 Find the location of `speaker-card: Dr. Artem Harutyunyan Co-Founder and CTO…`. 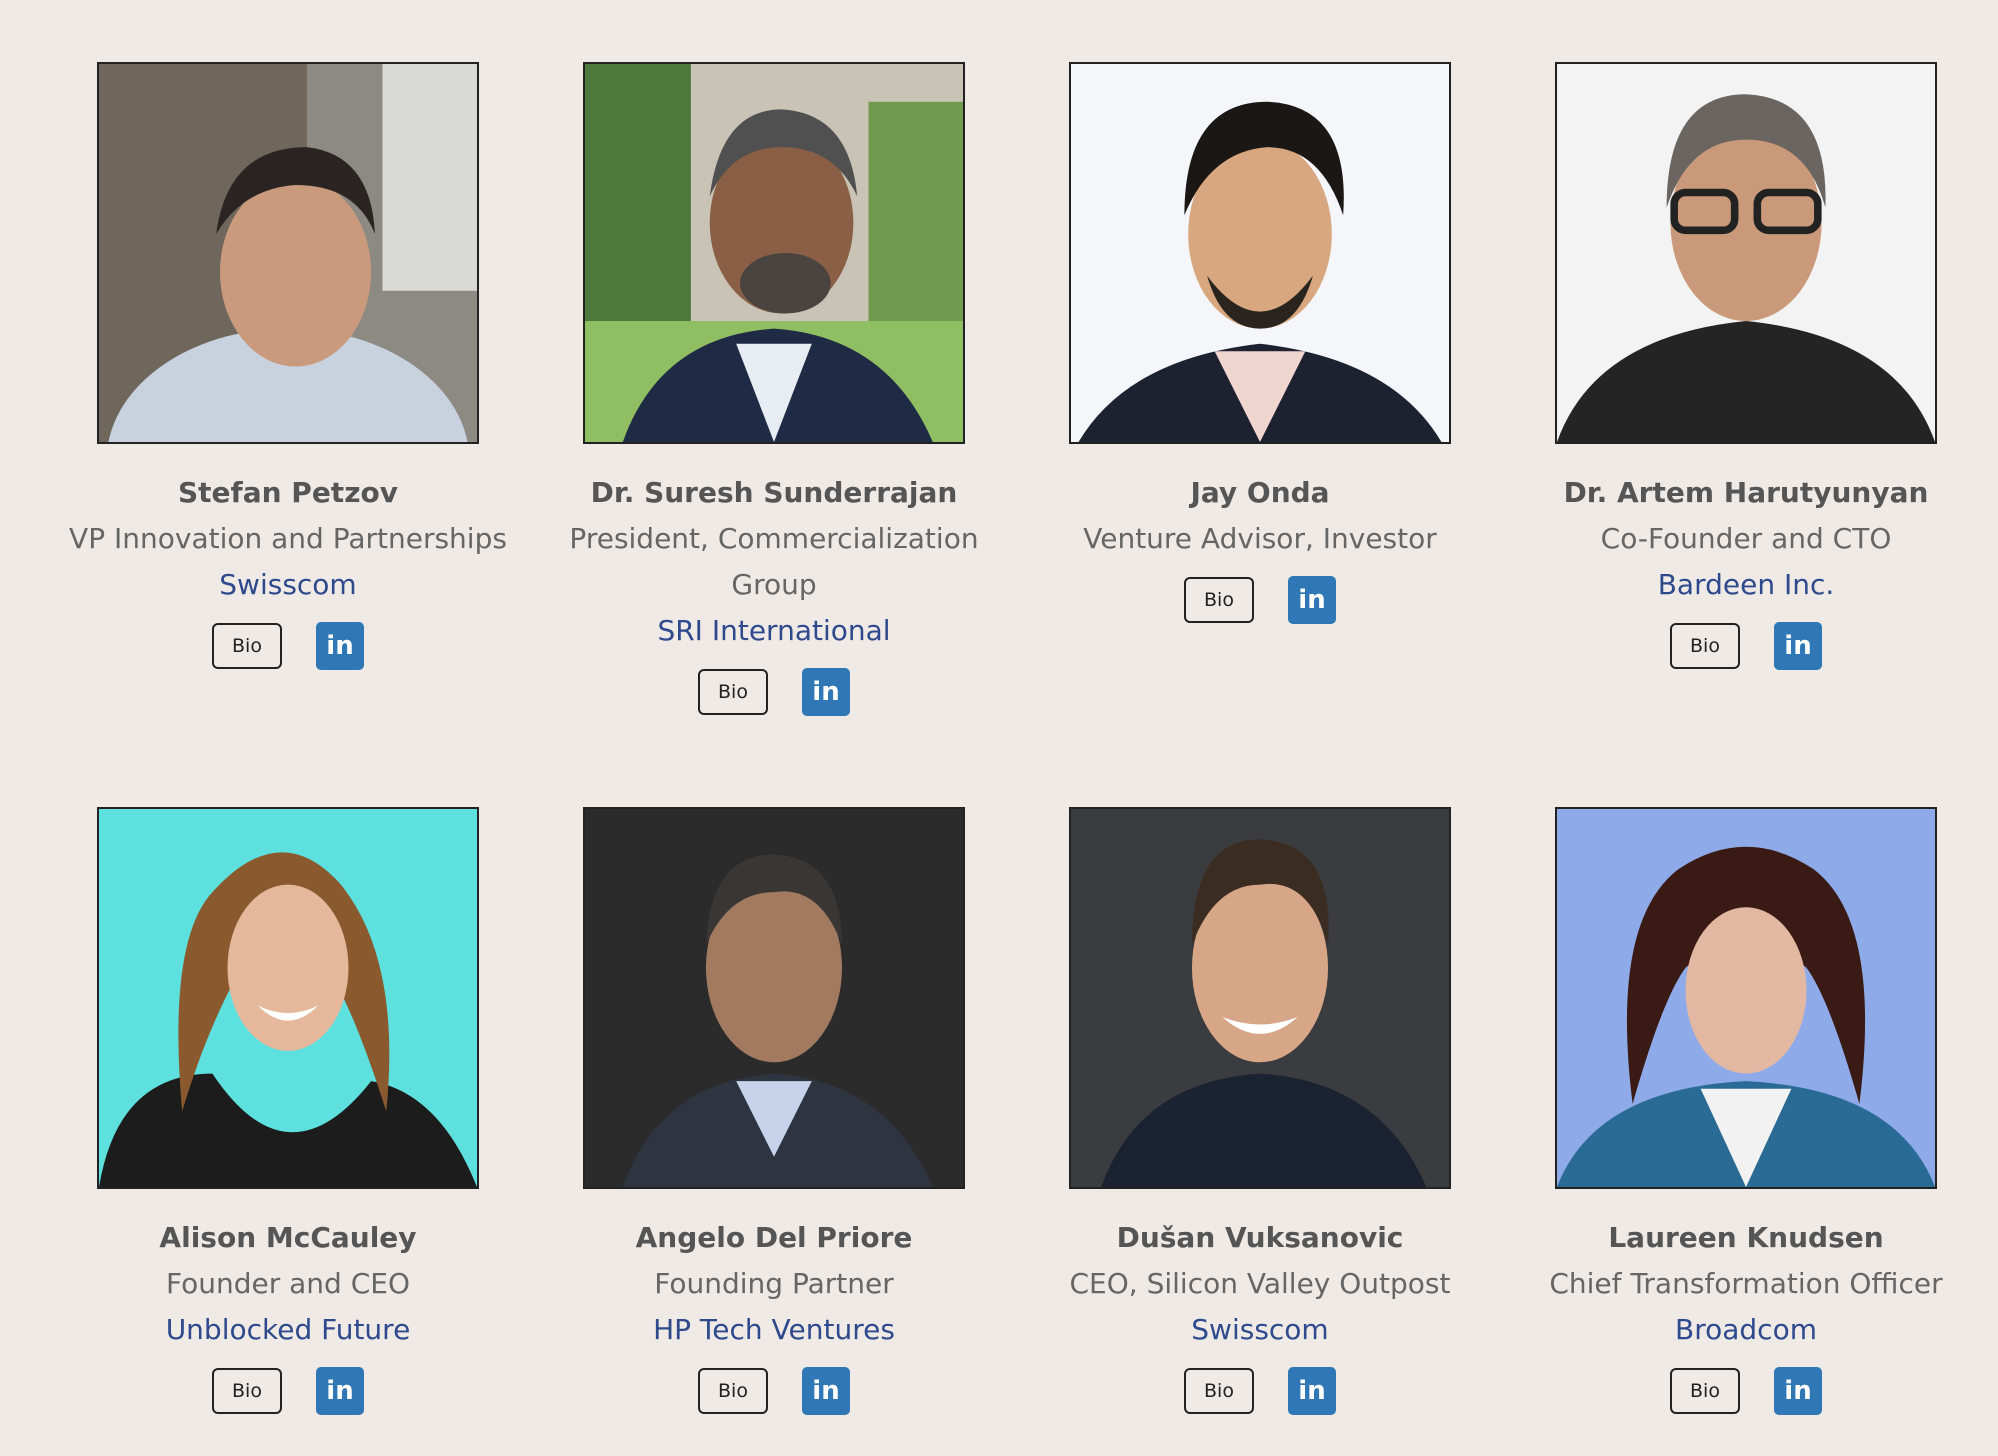

speaker-card: Dr. Artem Harutyunyan Co-Founder and CTO… is located at coordinates (1746, 366).